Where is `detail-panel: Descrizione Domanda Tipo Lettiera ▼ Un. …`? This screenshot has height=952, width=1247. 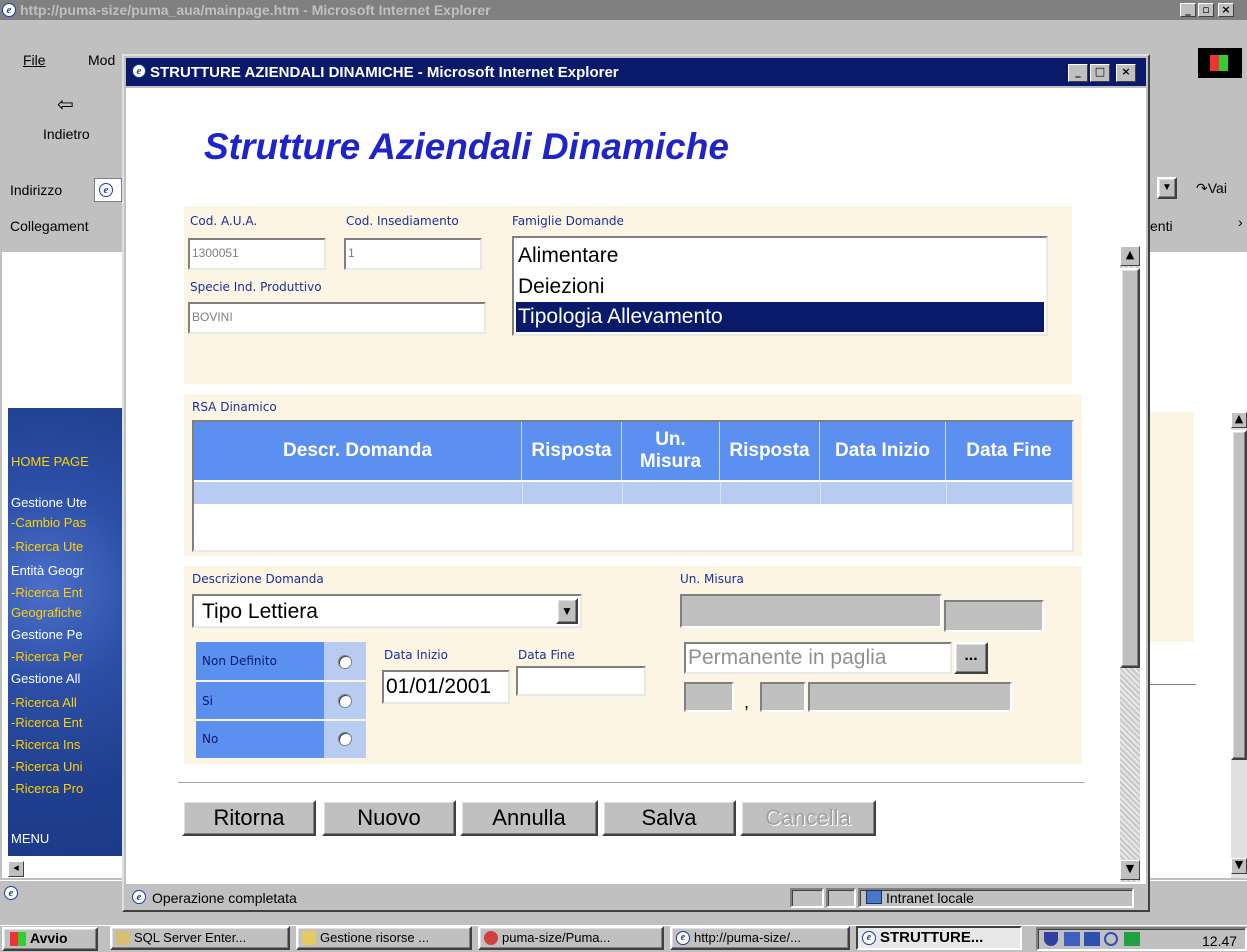 detail-panel: Descrizione Domanda Tipo Lettiera ▼ Un. … is located at coordinates (633, 665).